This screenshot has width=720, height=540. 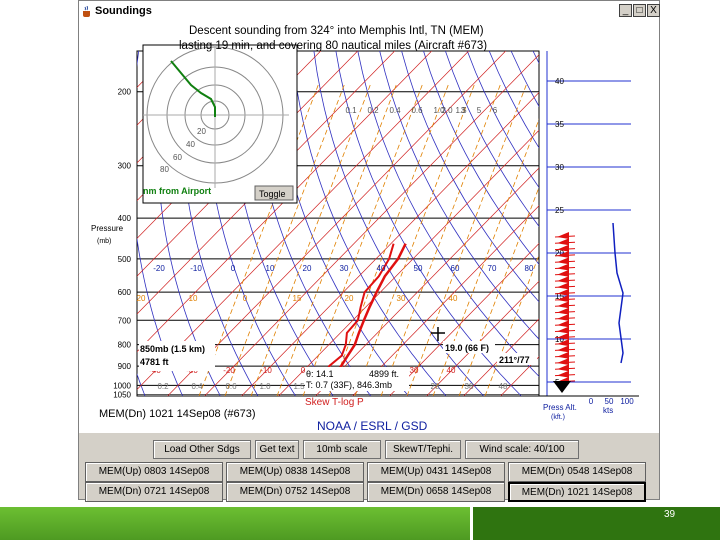 I want to click on temperature-tick-label: 70, so click(x=492, y=268).